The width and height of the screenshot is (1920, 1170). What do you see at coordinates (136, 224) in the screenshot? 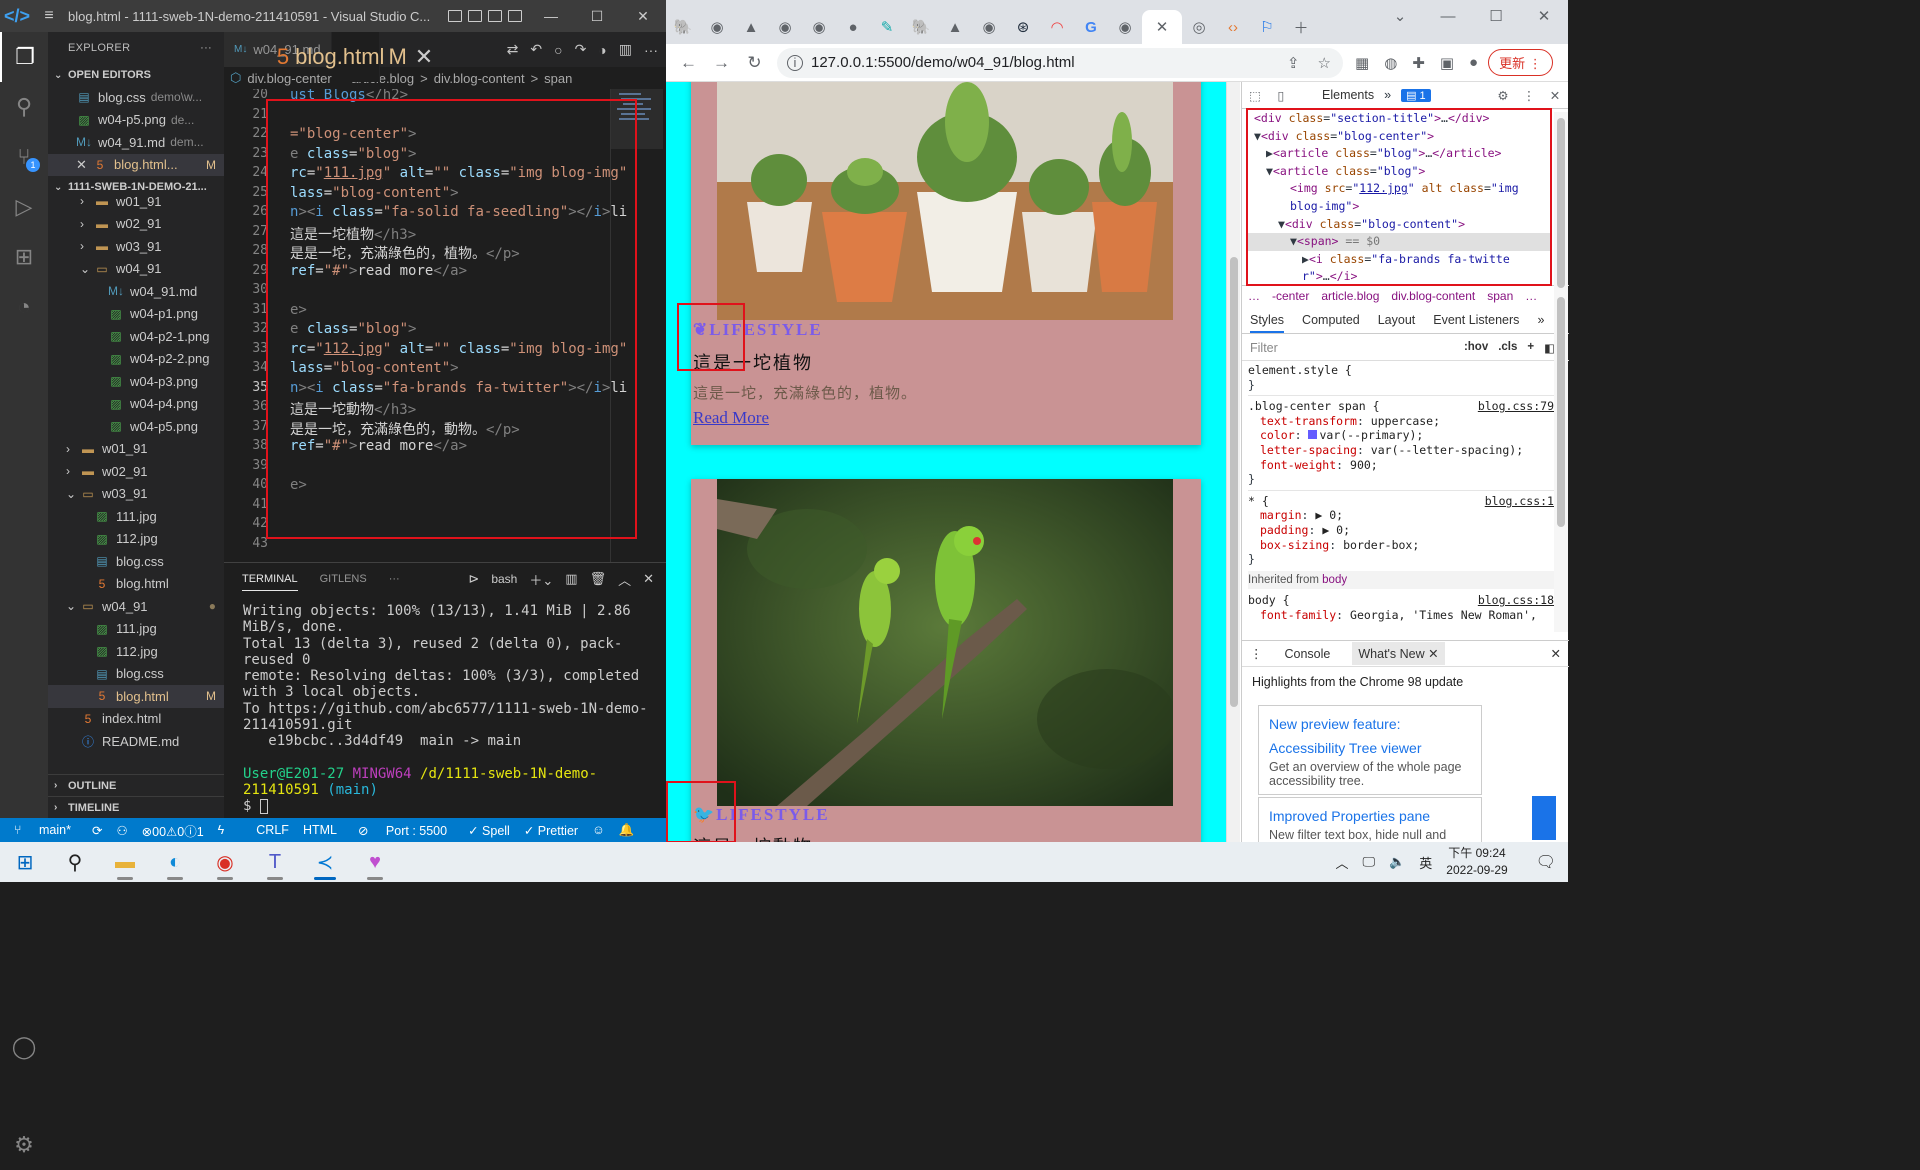
I see `folder-item: › ▬ w02_91` at bounding box center [136, 224].